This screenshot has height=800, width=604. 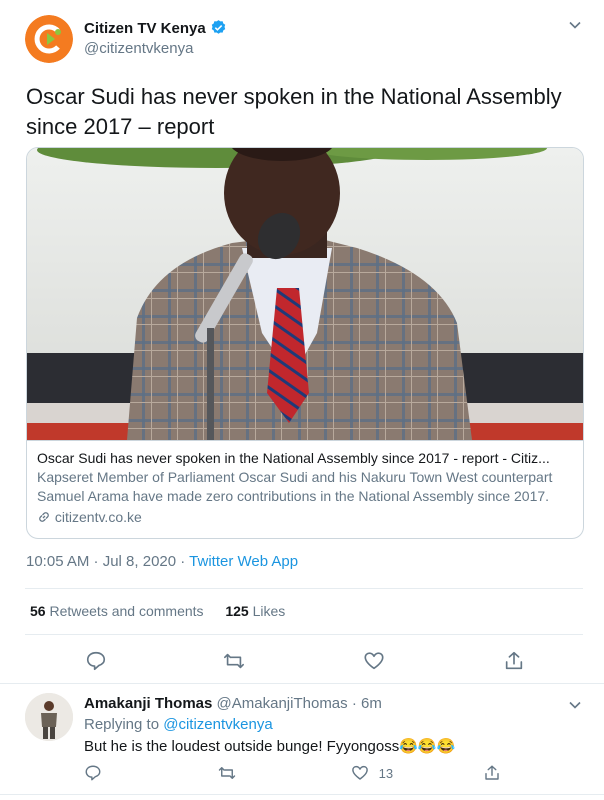 What do you see at coordinates (302, 683) in the screenshot?
I see `reply-divider` at bounding box center [302, 683].